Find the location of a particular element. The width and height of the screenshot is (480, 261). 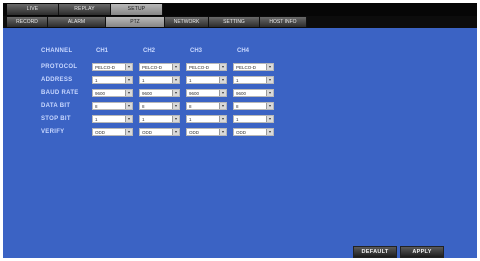

select-baud-rate-ch3: 9600 ▾ is located at coordinates (206, 93).